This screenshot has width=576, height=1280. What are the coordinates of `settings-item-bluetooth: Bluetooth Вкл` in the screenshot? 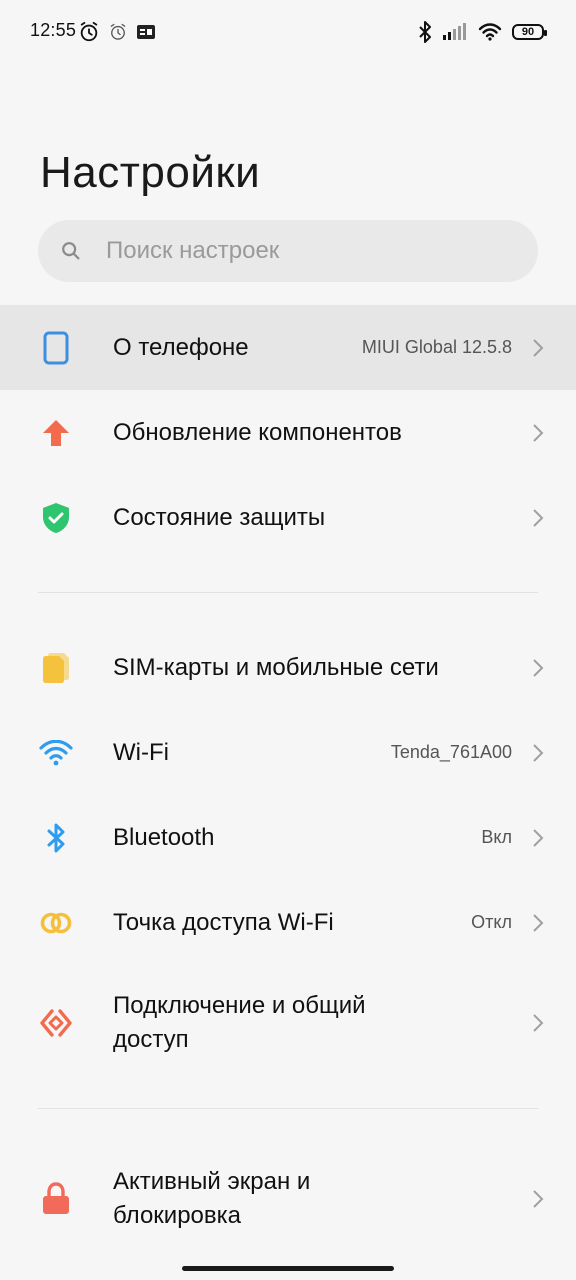 It's located at (288, 837).